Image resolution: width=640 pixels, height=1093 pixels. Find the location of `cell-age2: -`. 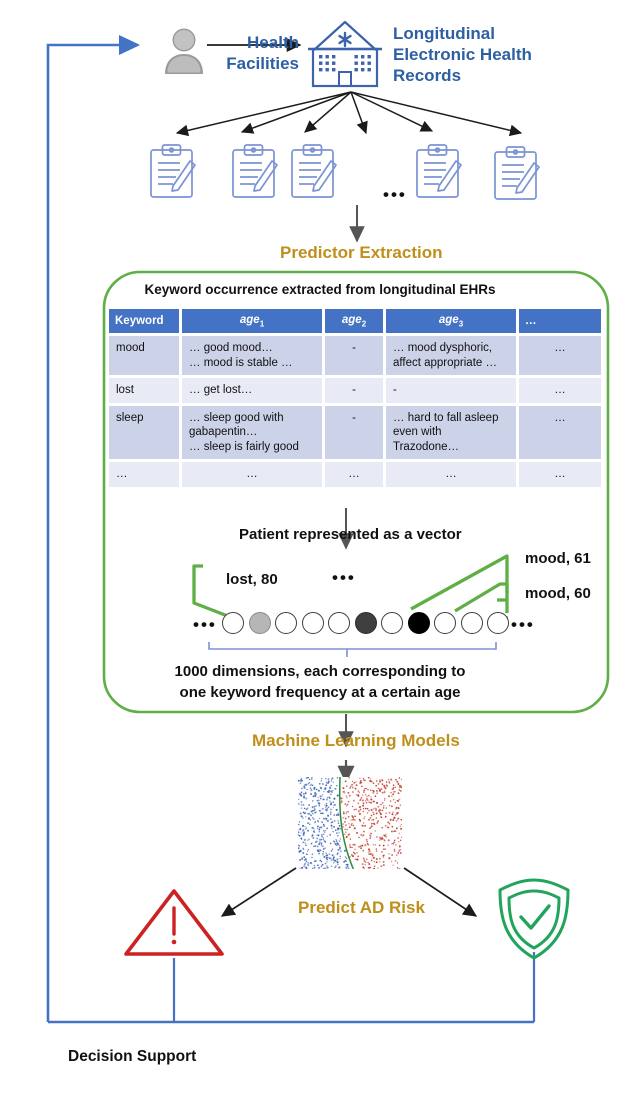

cell-age2: - is located at coordinates (354, 356).